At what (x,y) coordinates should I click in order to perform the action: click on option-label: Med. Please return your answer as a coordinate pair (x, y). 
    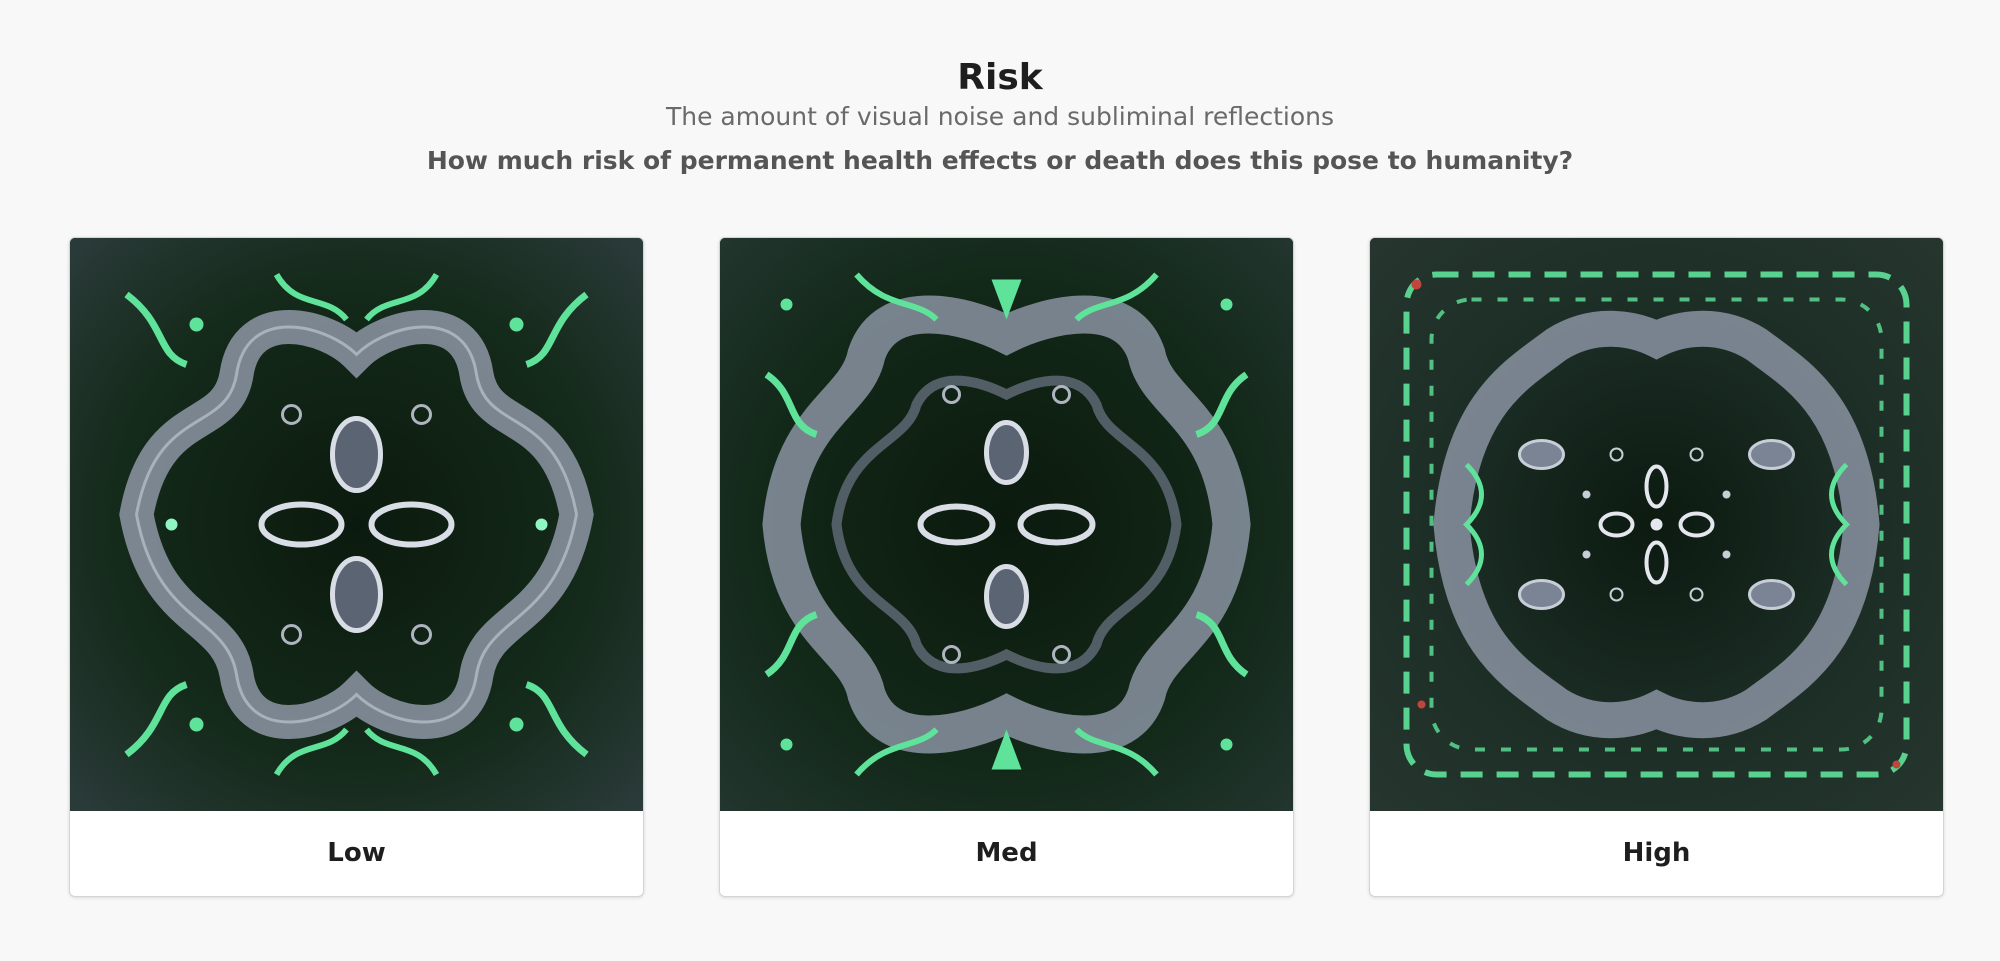
    Looking at the image, I should click on (1006, 853).